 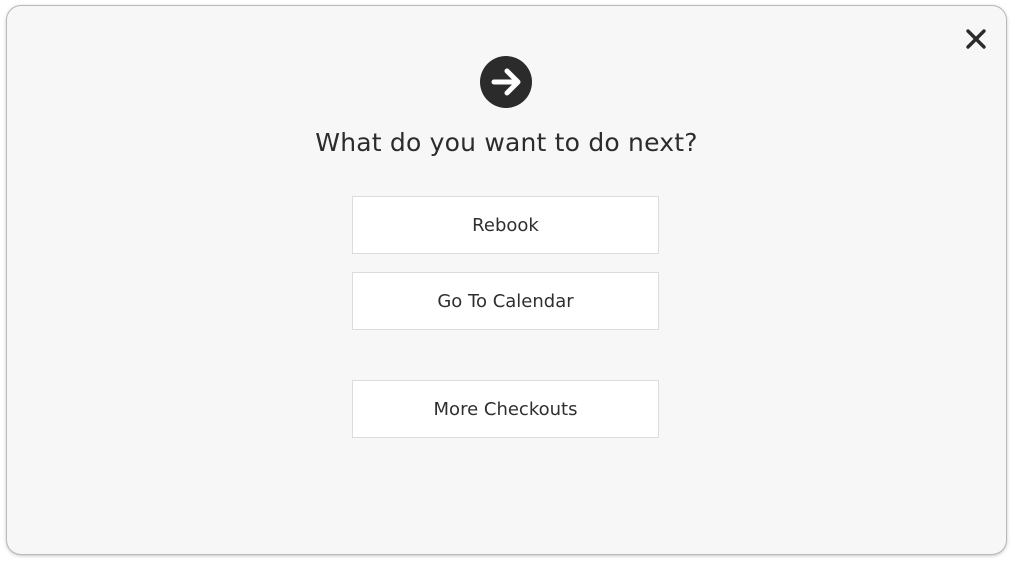 I want to click on dialog-title: What do you want to do next?, so click(x=506, y=142).